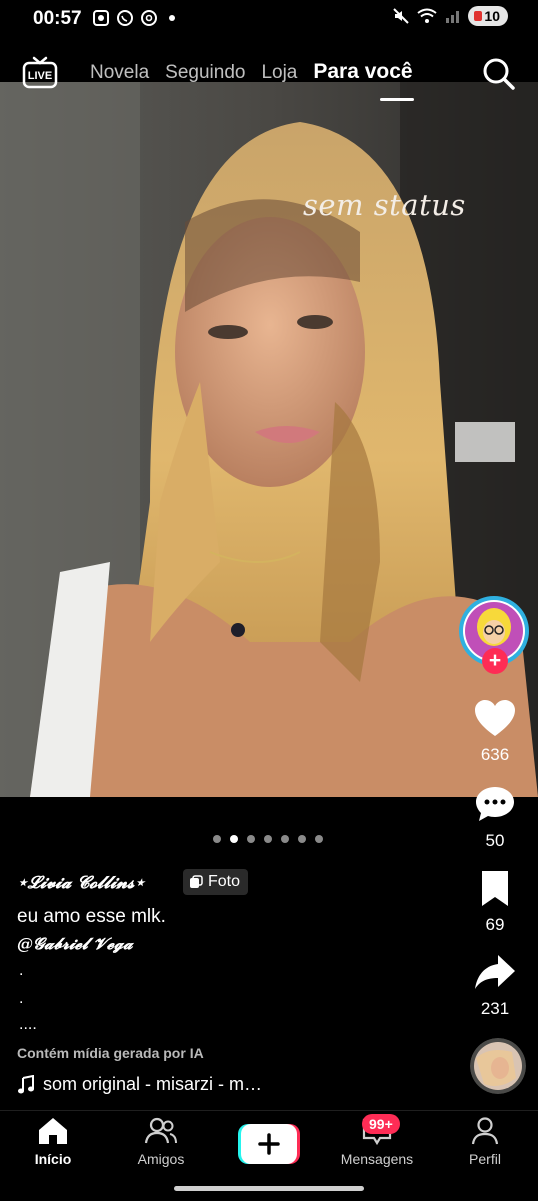 This screenshot has height=1201, width=538. What do you see at coordinates (160, 1130) in the screenshot?
I see `friends-icon` at bounding box center [160, 1130].